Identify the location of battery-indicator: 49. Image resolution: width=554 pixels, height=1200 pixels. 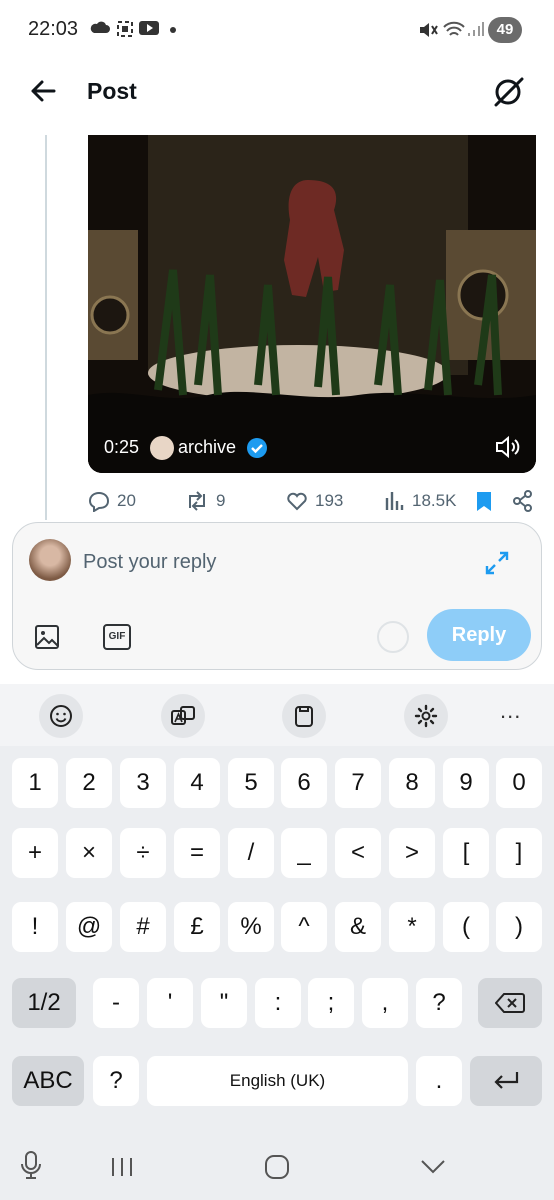
(505, 30).